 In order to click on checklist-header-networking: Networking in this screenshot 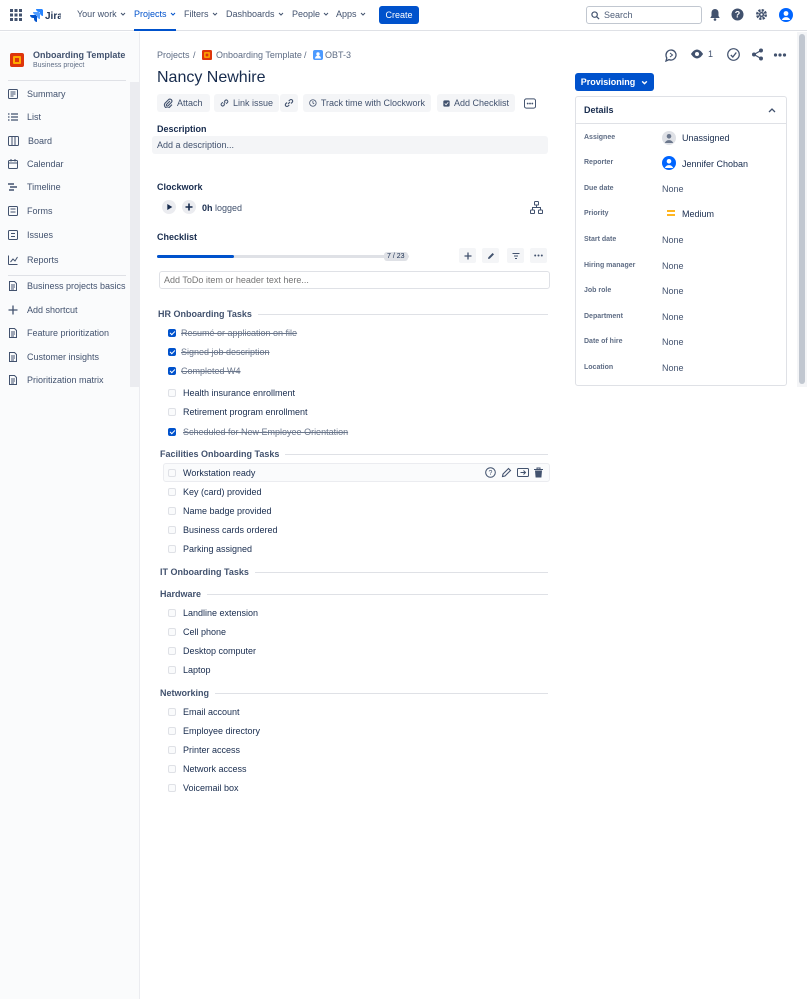, I will do `click(188, 693)`.